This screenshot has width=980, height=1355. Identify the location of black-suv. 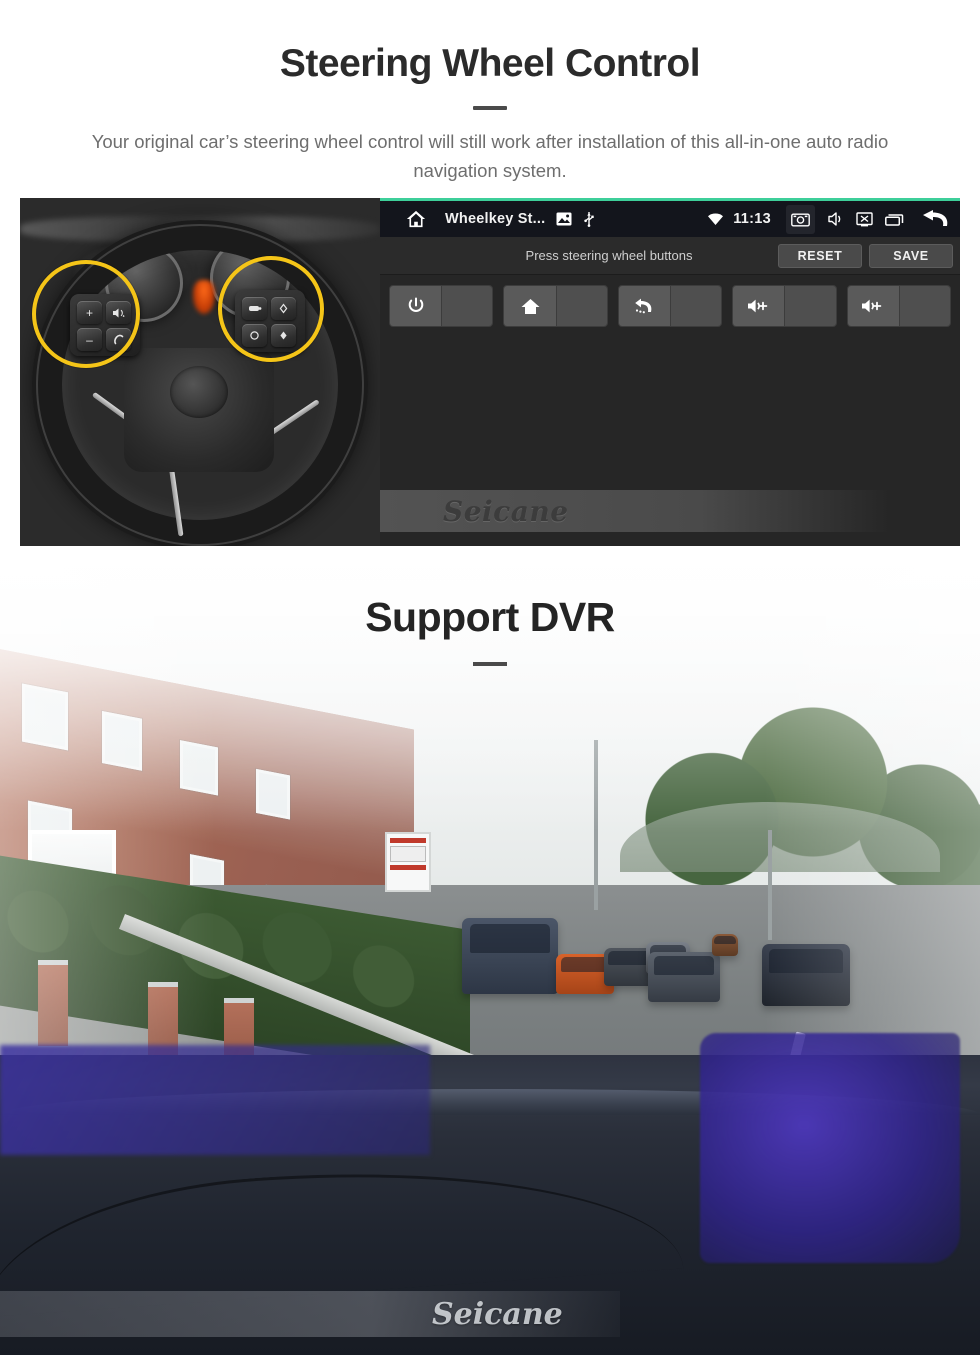
(806, 975).